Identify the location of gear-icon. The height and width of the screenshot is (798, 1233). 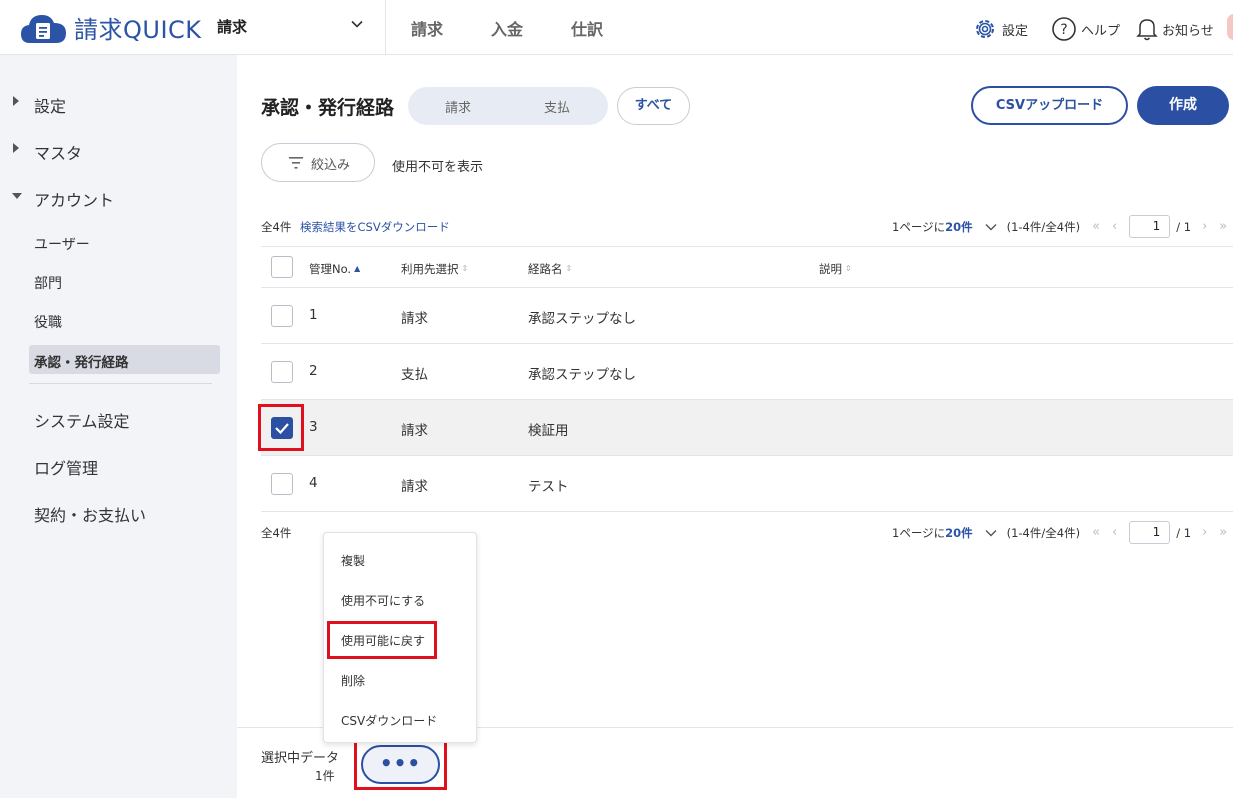
(985, 29).